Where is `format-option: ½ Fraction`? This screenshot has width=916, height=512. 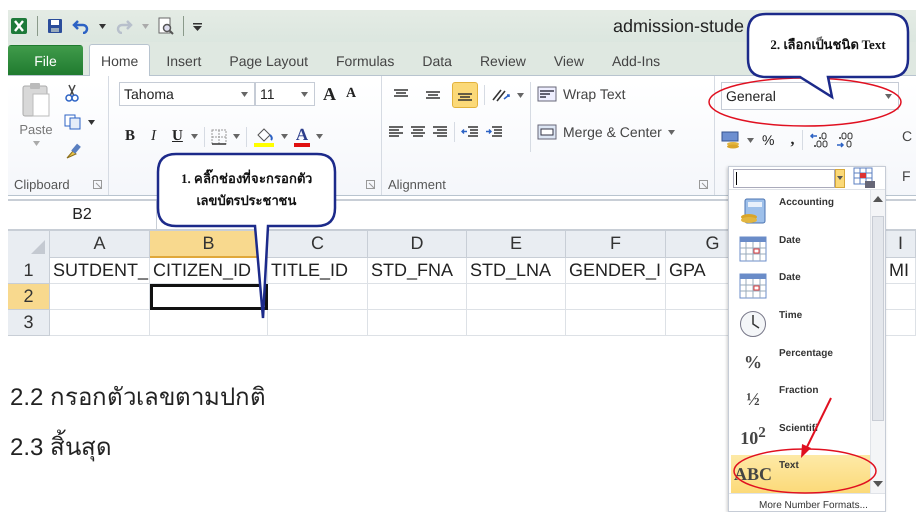 format-option: ½ Fraction is located at coordinates (800, 399).